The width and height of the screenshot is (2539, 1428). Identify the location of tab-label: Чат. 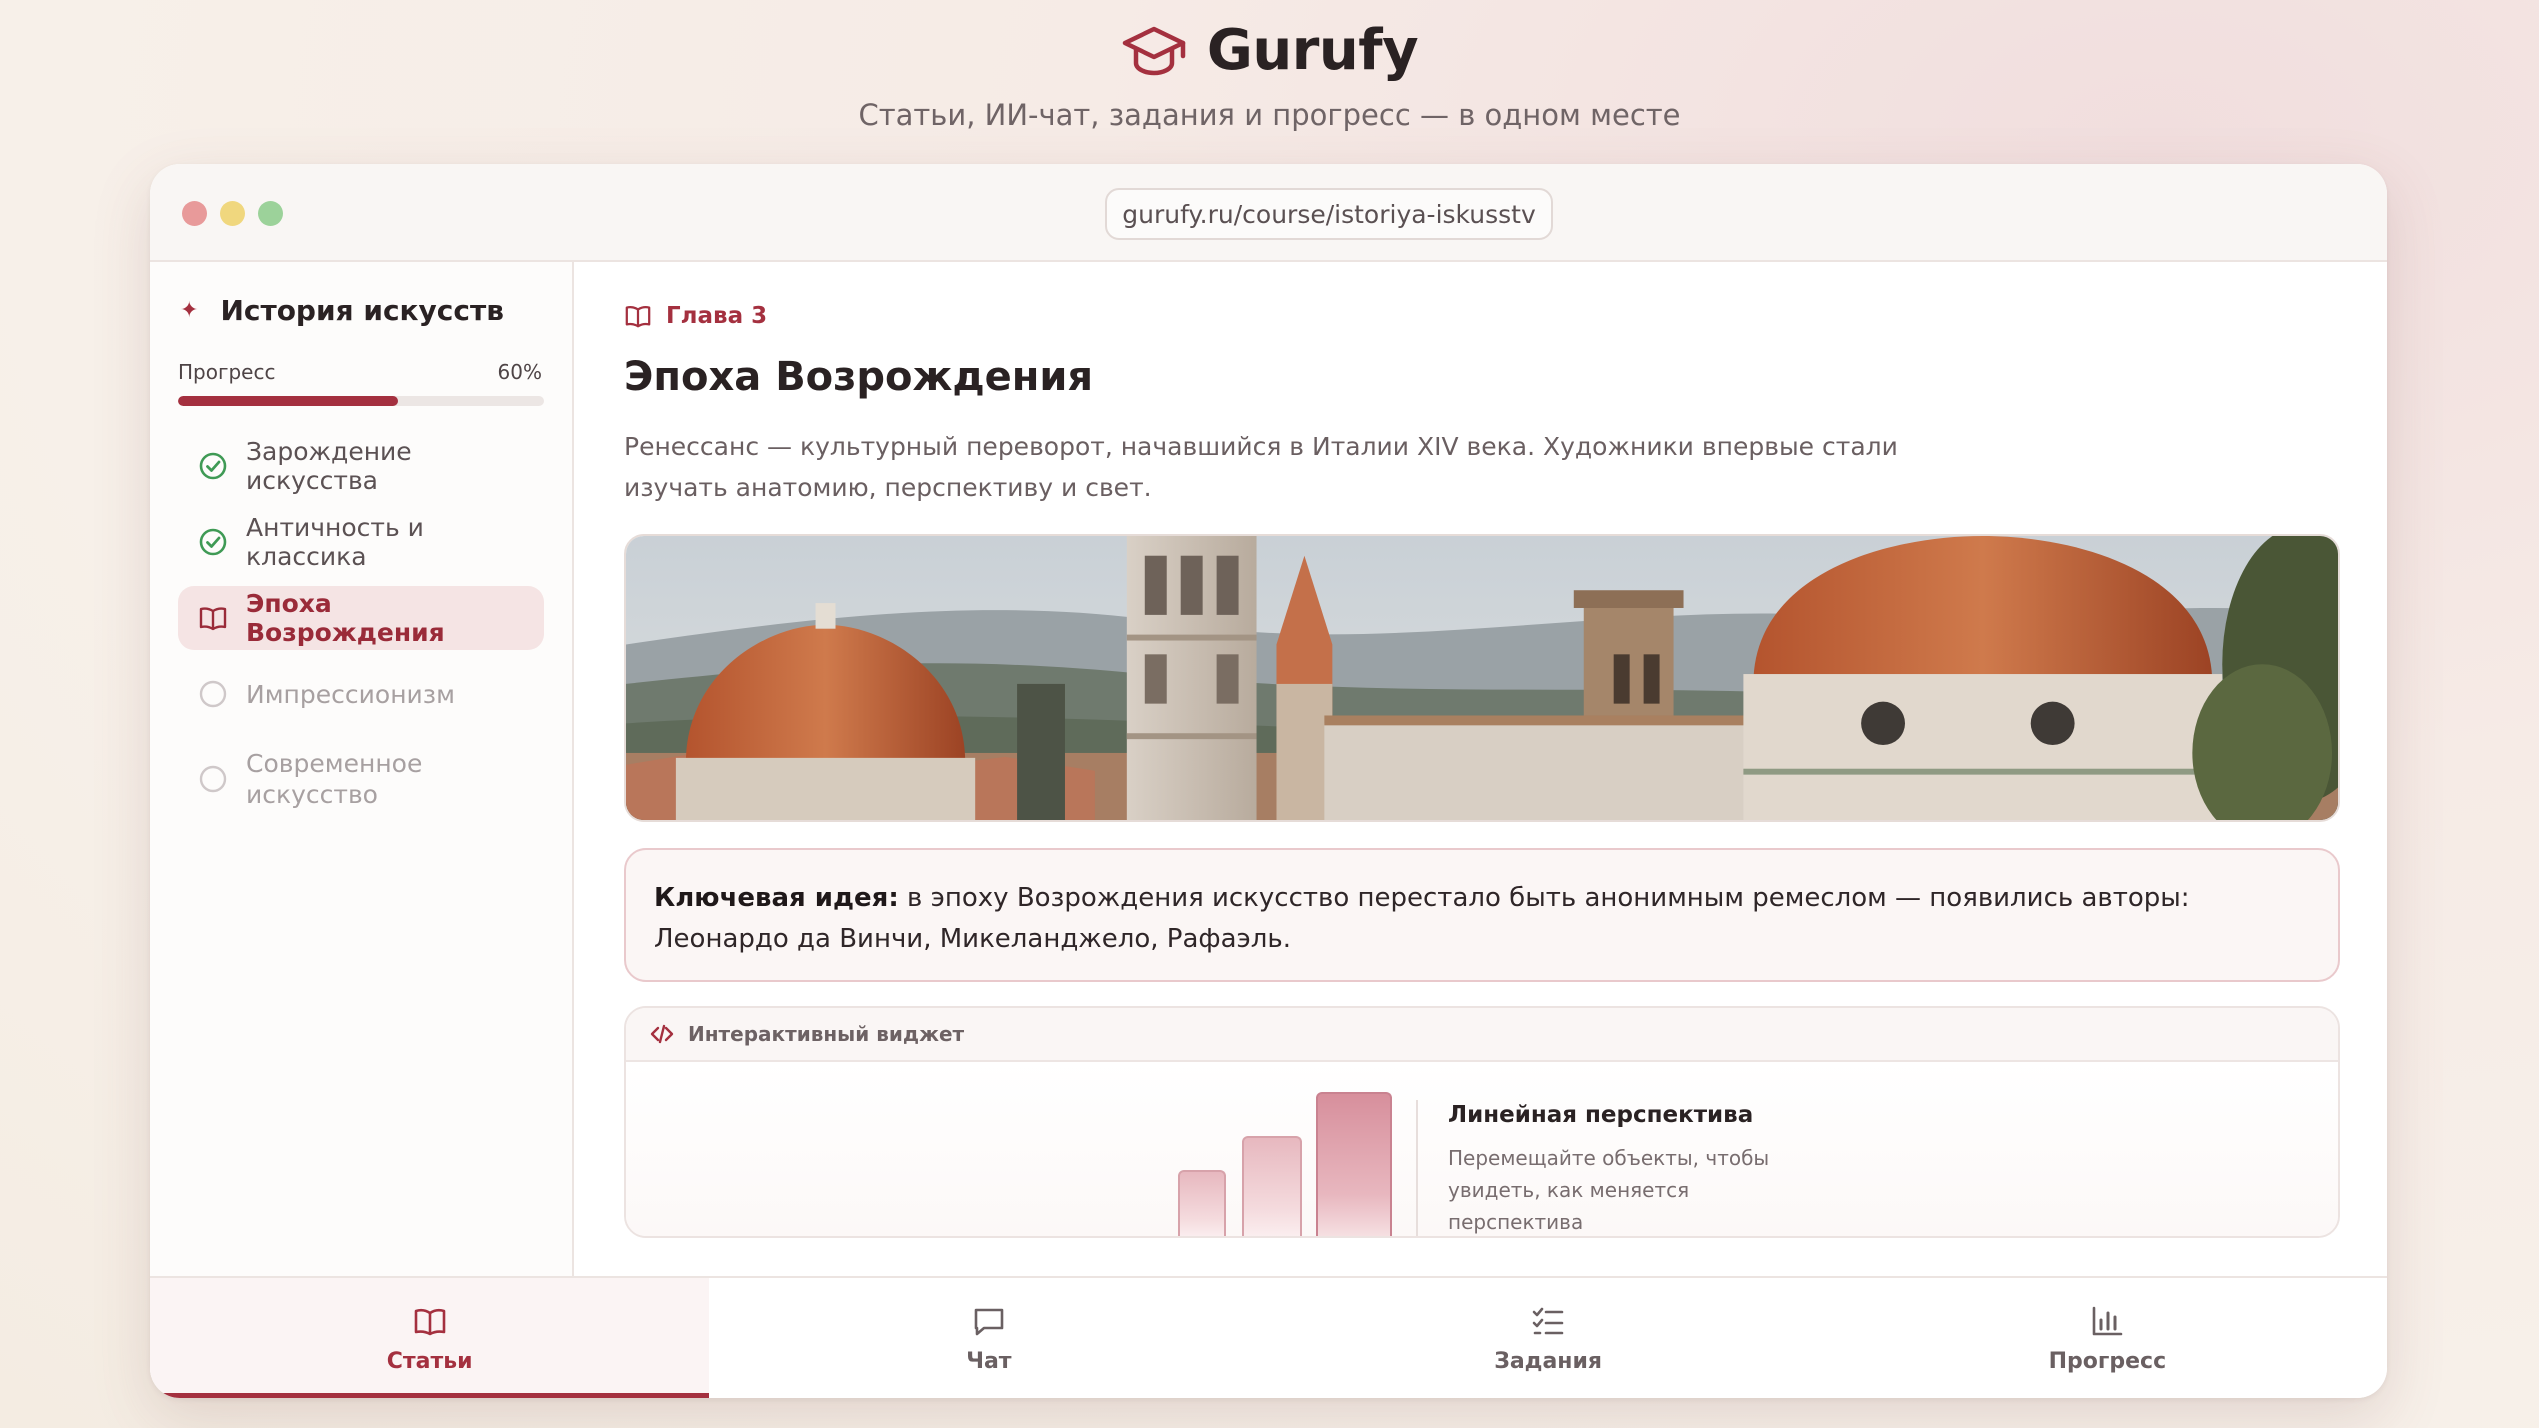
(989, 1361).